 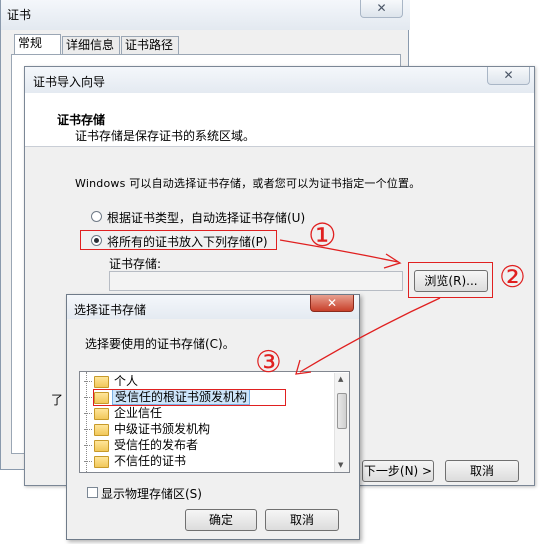 What do you see at coordinates (92, 492) in the screenshot?
I see `show-physical-checkbox` at bounding box center [92, 492].